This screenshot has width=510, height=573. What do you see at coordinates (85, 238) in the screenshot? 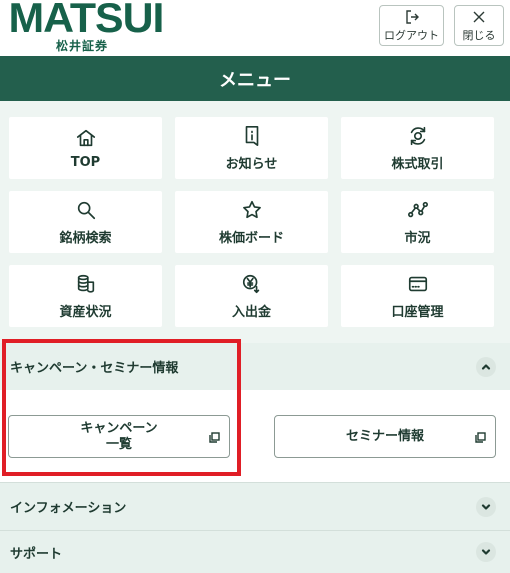
I see `tile-label: 銘柄検索` at bounding box center [85, 238].